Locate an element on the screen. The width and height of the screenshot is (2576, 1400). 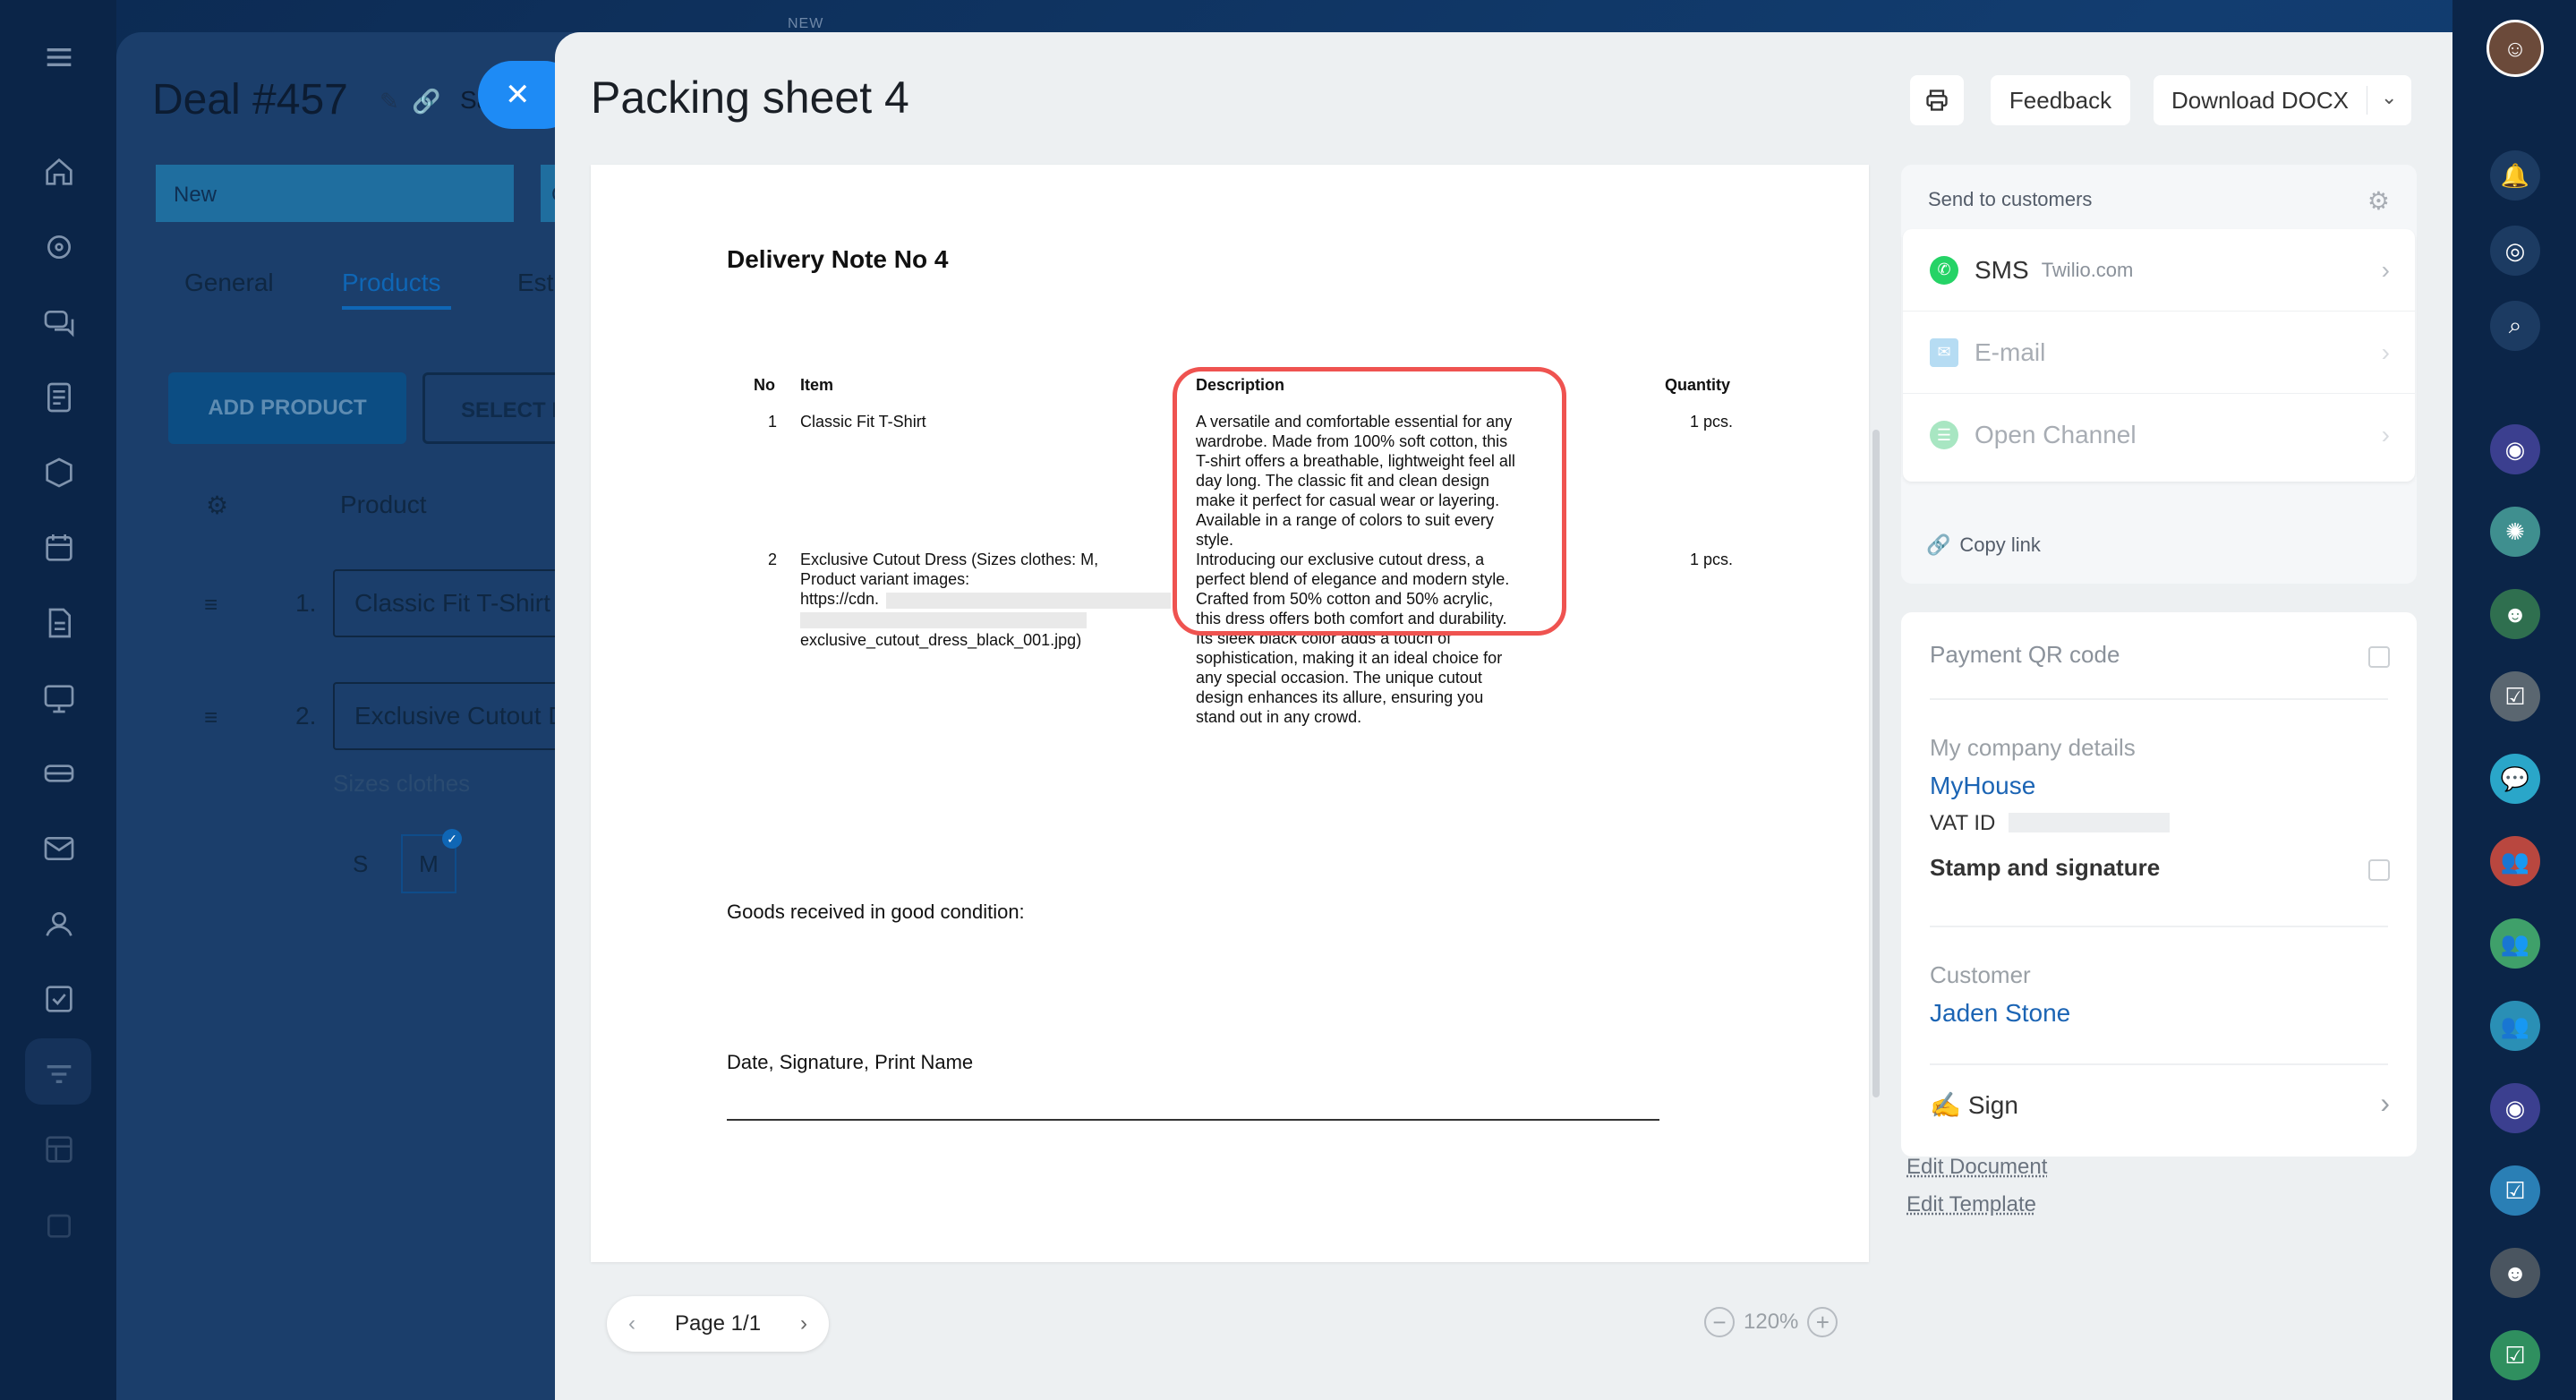
target-icon: ◎ is located at coordinates (2515, 251).